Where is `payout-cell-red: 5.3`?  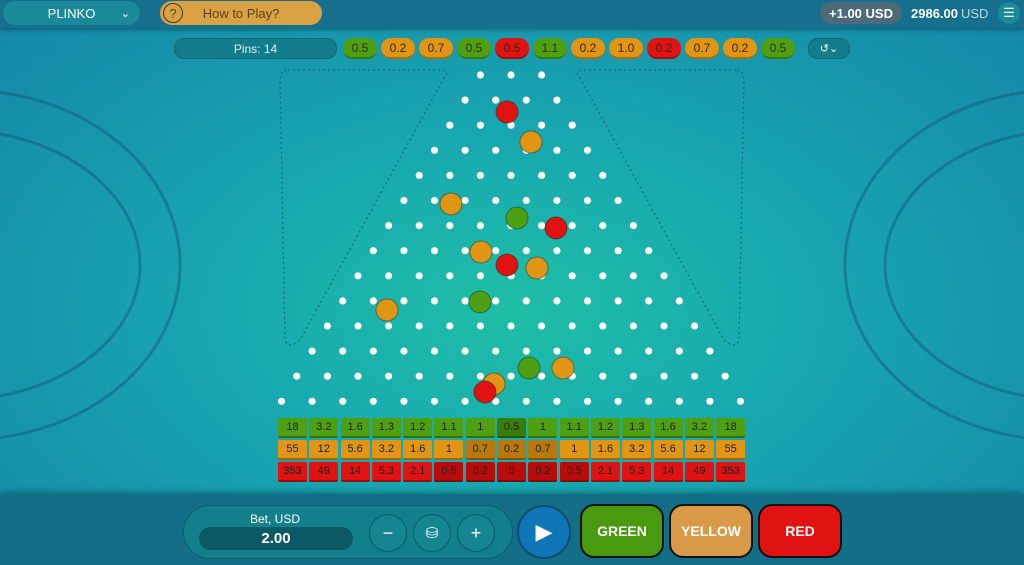 payout-cell-red: 5.3 is located at coordinates (386, 472).